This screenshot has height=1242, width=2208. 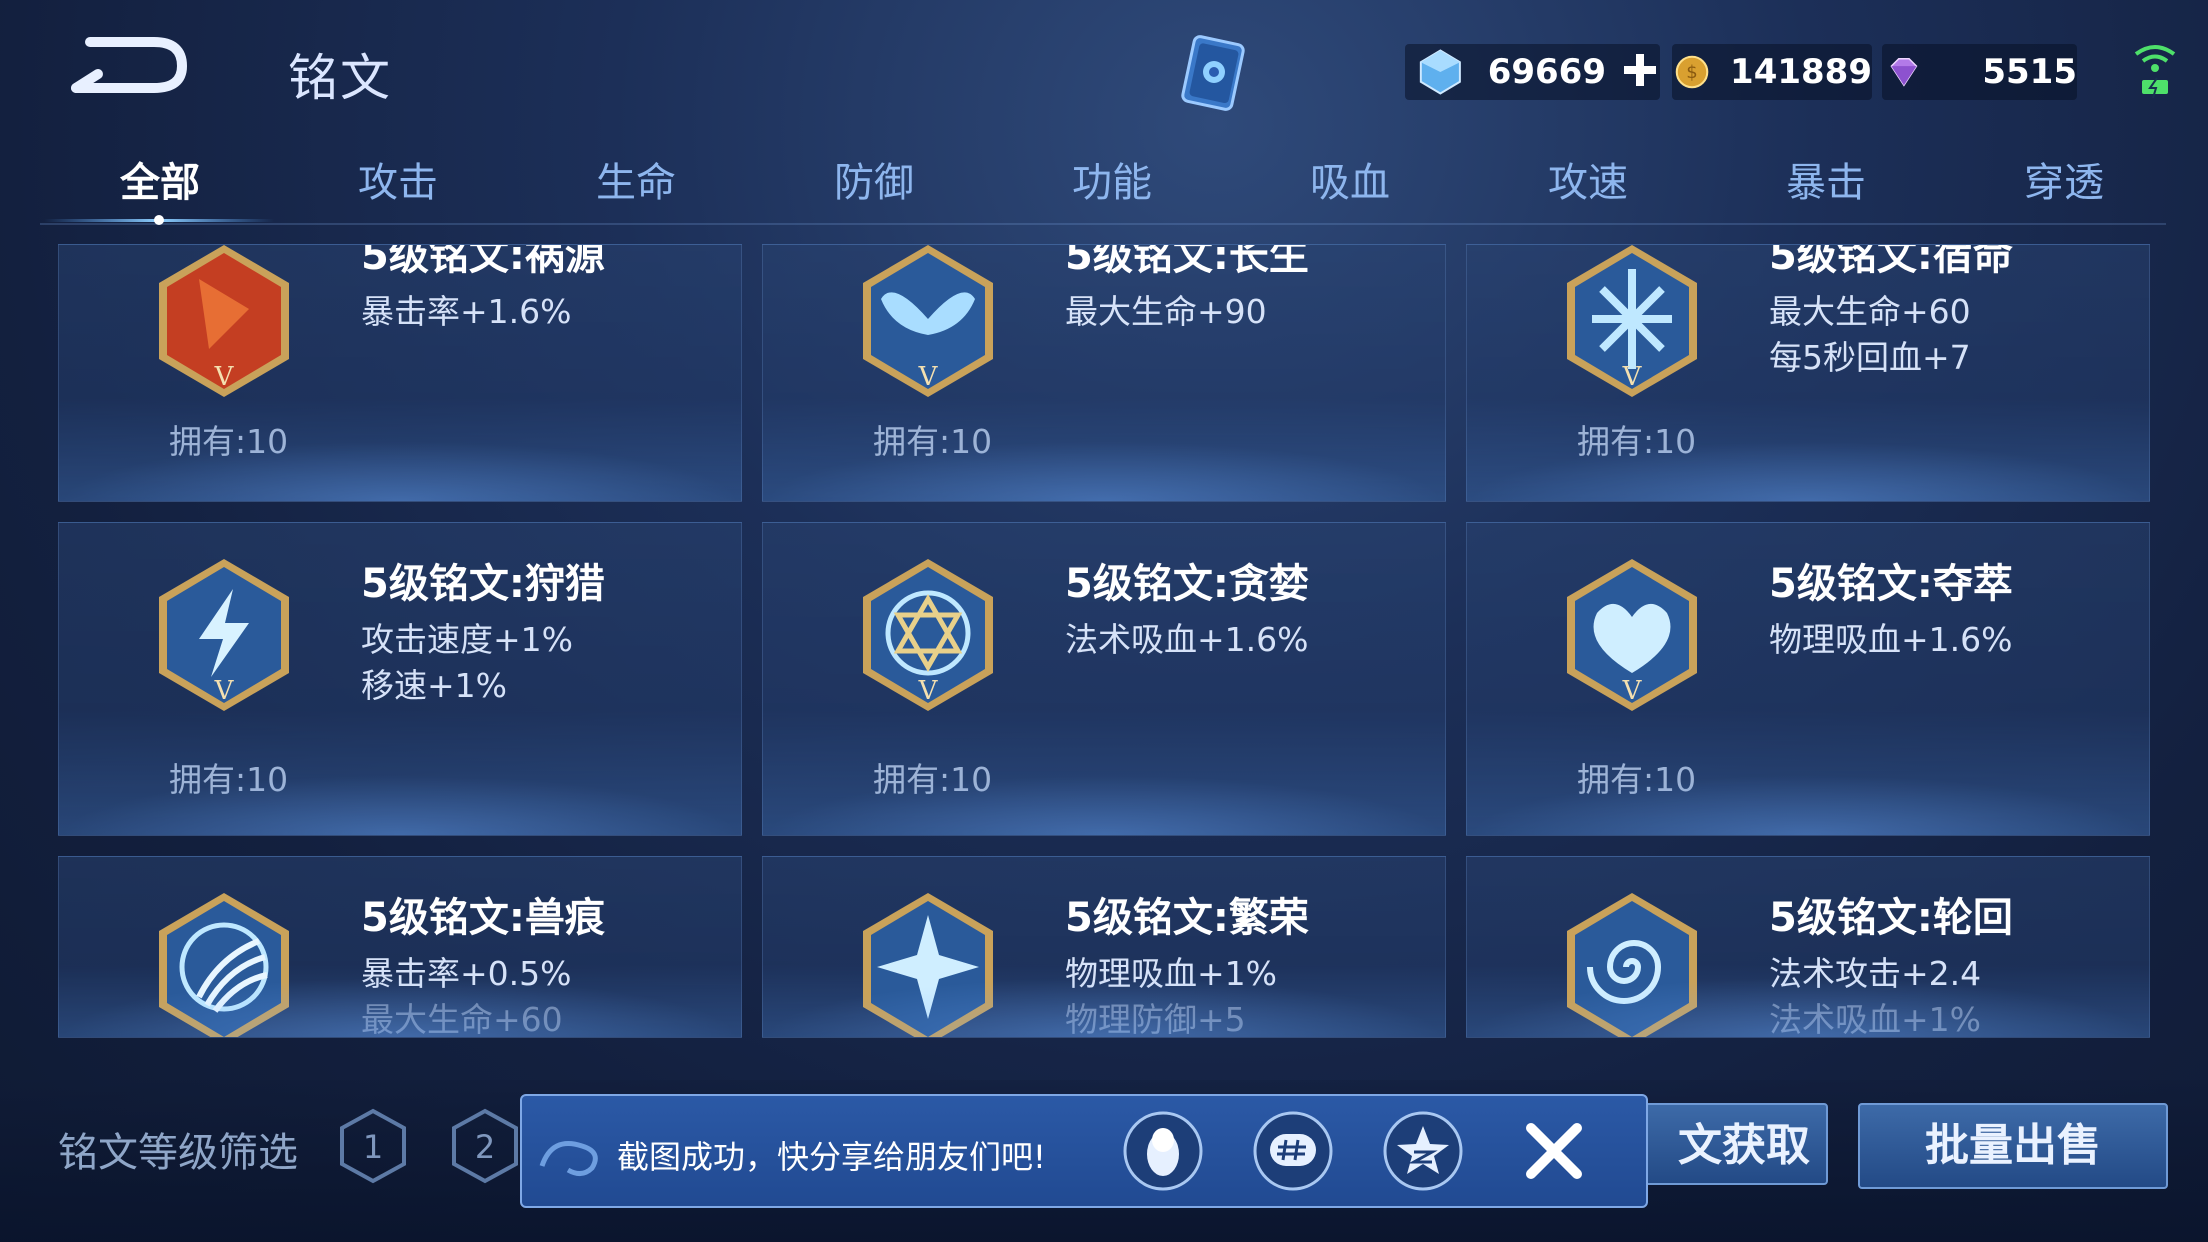 I want to click on level-filter-2: 2, so click(x=485, y=1146).